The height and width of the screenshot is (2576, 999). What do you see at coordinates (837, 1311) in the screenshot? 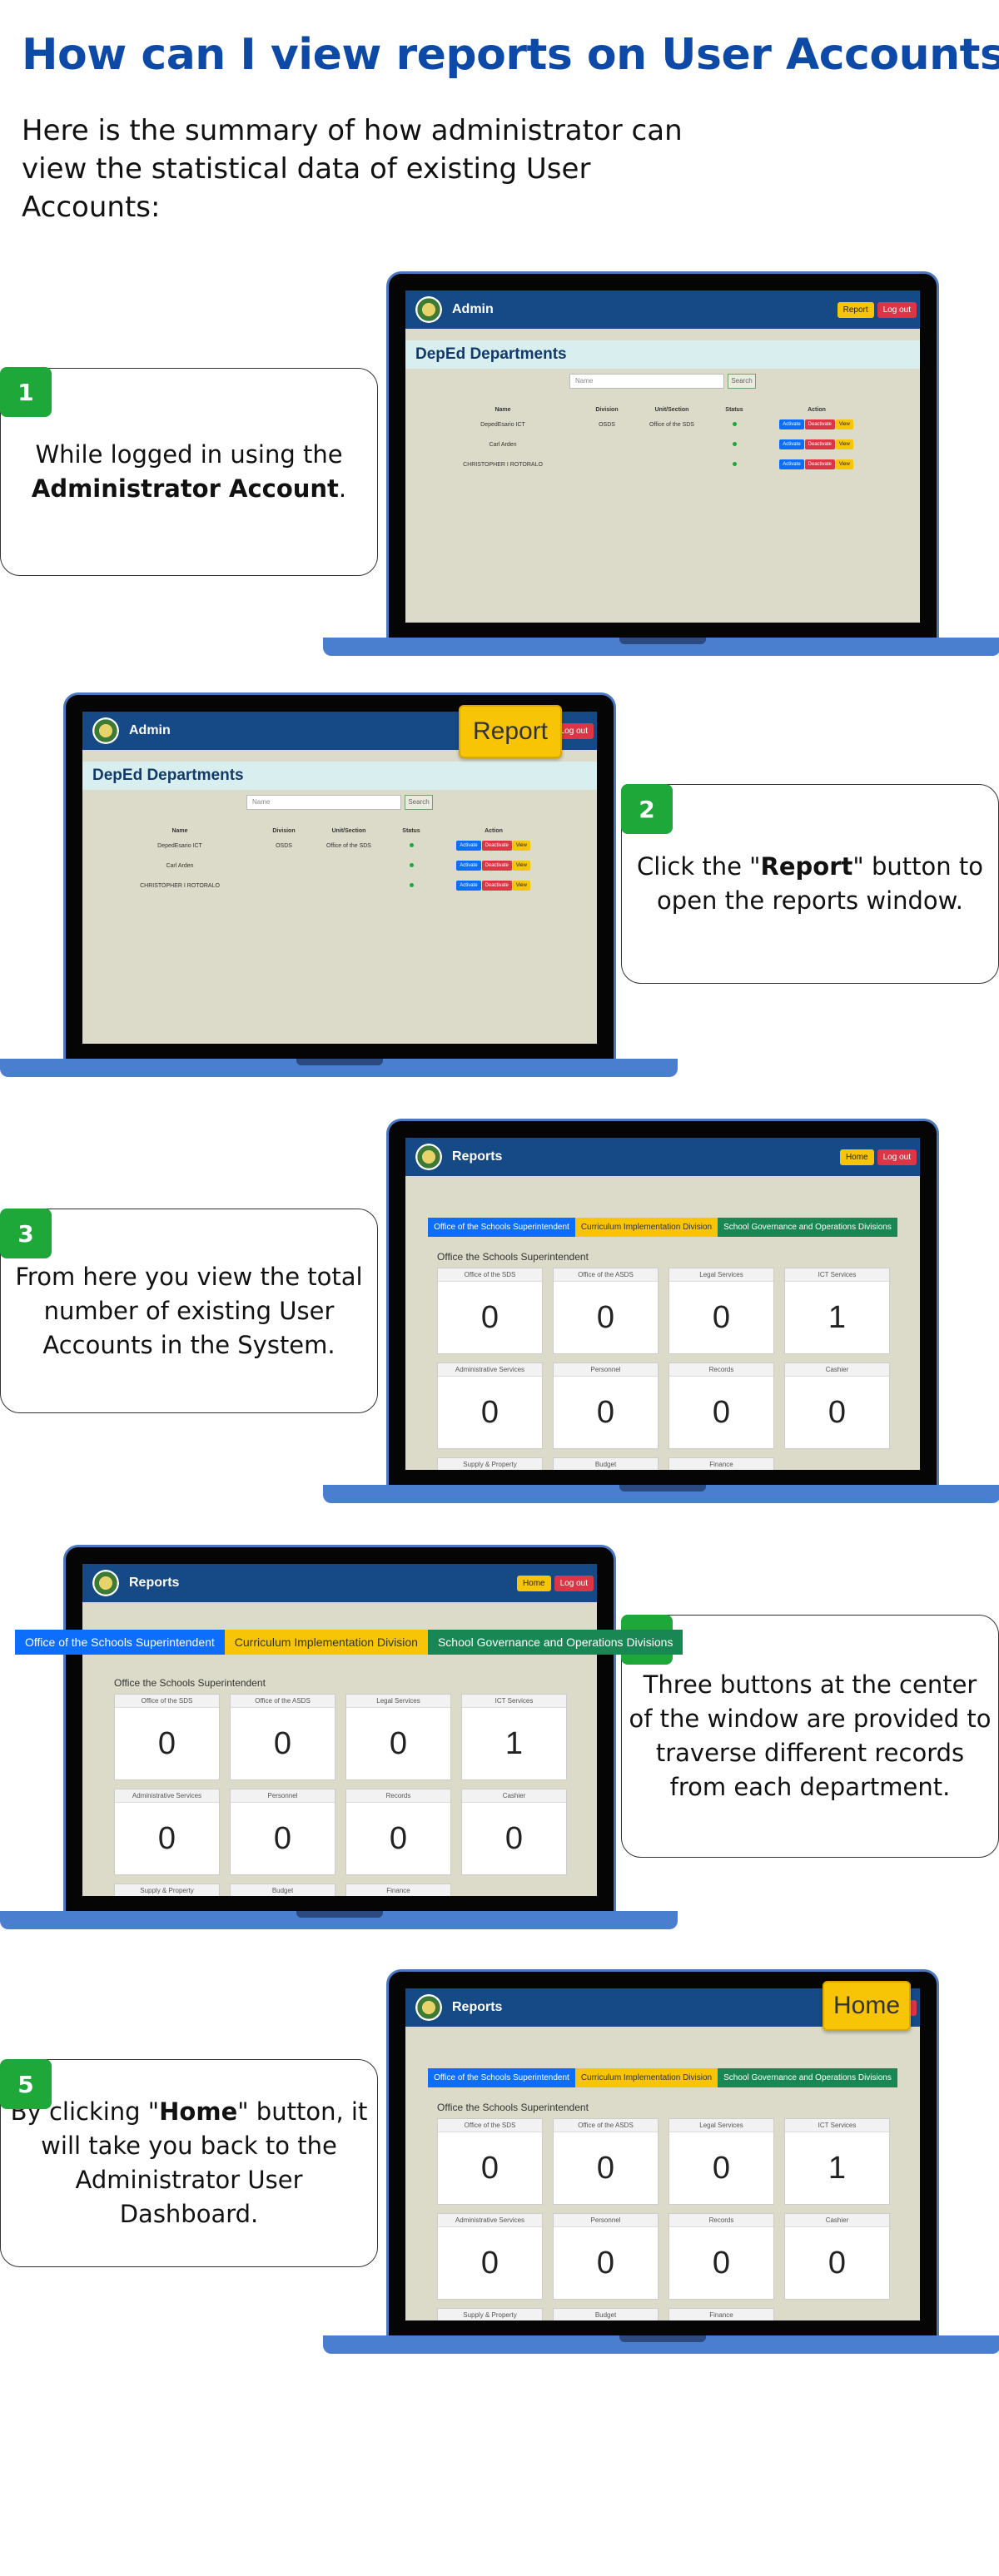
I see `report-card: ICT Services 1` at bounding box center [837, 1311].